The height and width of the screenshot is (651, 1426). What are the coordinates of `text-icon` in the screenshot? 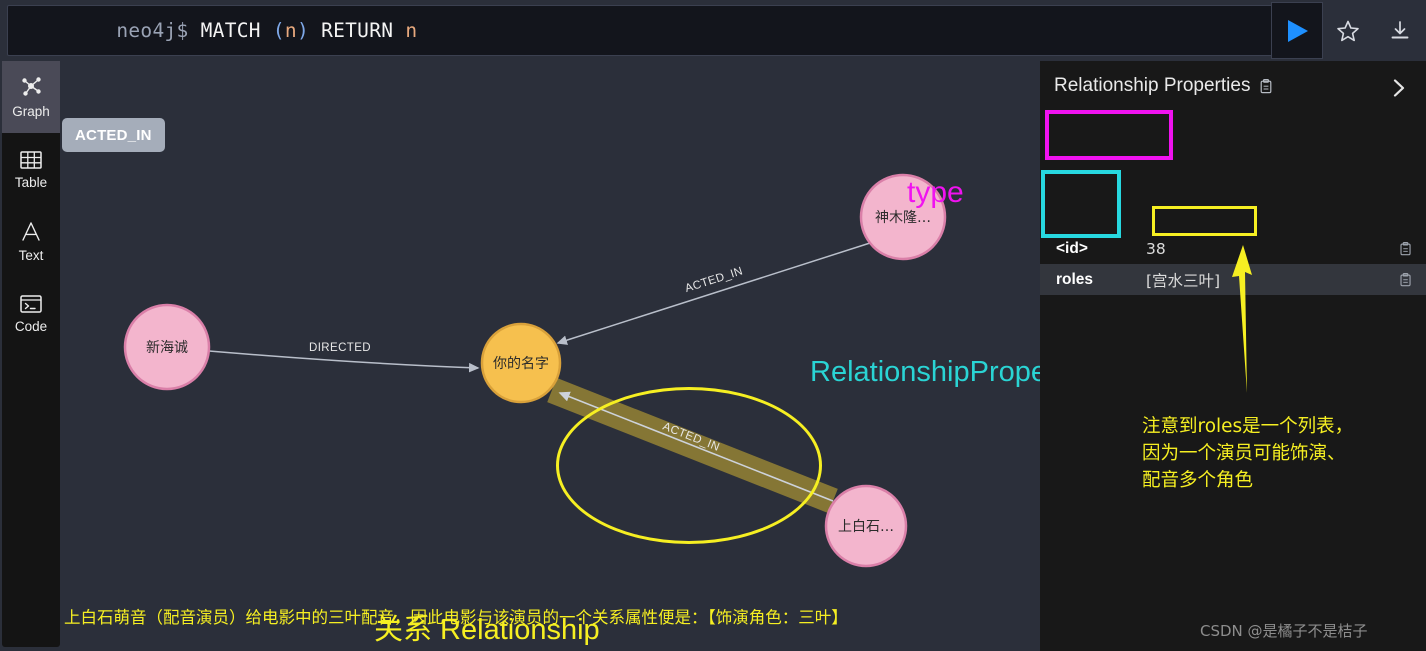 It's located at (31, 231).